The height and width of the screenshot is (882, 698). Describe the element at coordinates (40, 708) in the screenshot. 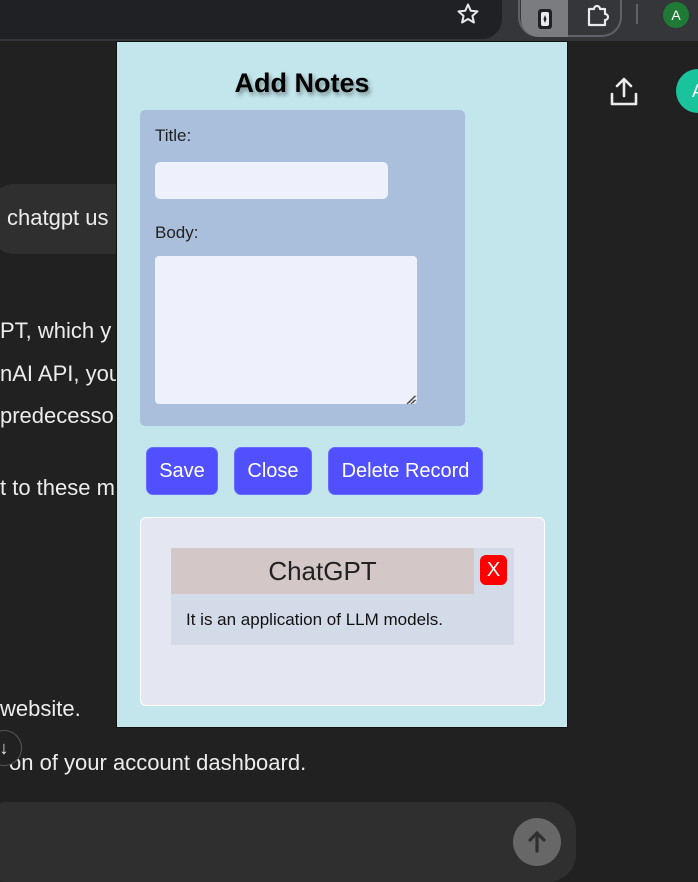

I see `response-line: website.` at that location.